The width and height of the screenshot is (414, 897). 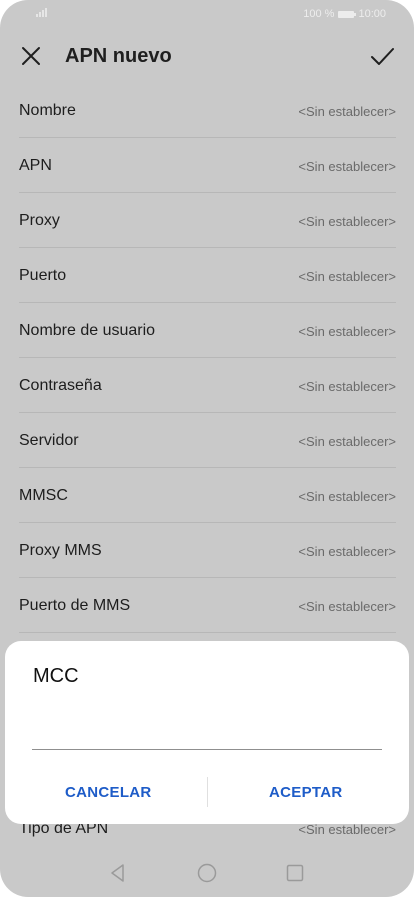 I want to click on field-proxy-mms: Proxy MMS <Sin establecer>, so click(x=207, y=550).